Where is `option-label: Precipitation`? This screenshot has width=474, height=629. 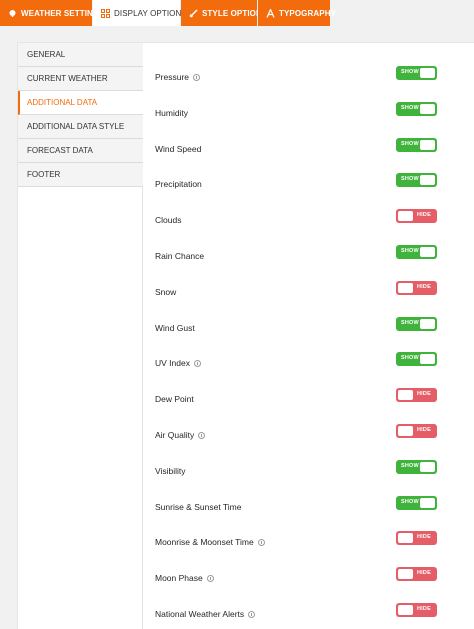
option-label: Precipitation is located at coordinates (178, 184).